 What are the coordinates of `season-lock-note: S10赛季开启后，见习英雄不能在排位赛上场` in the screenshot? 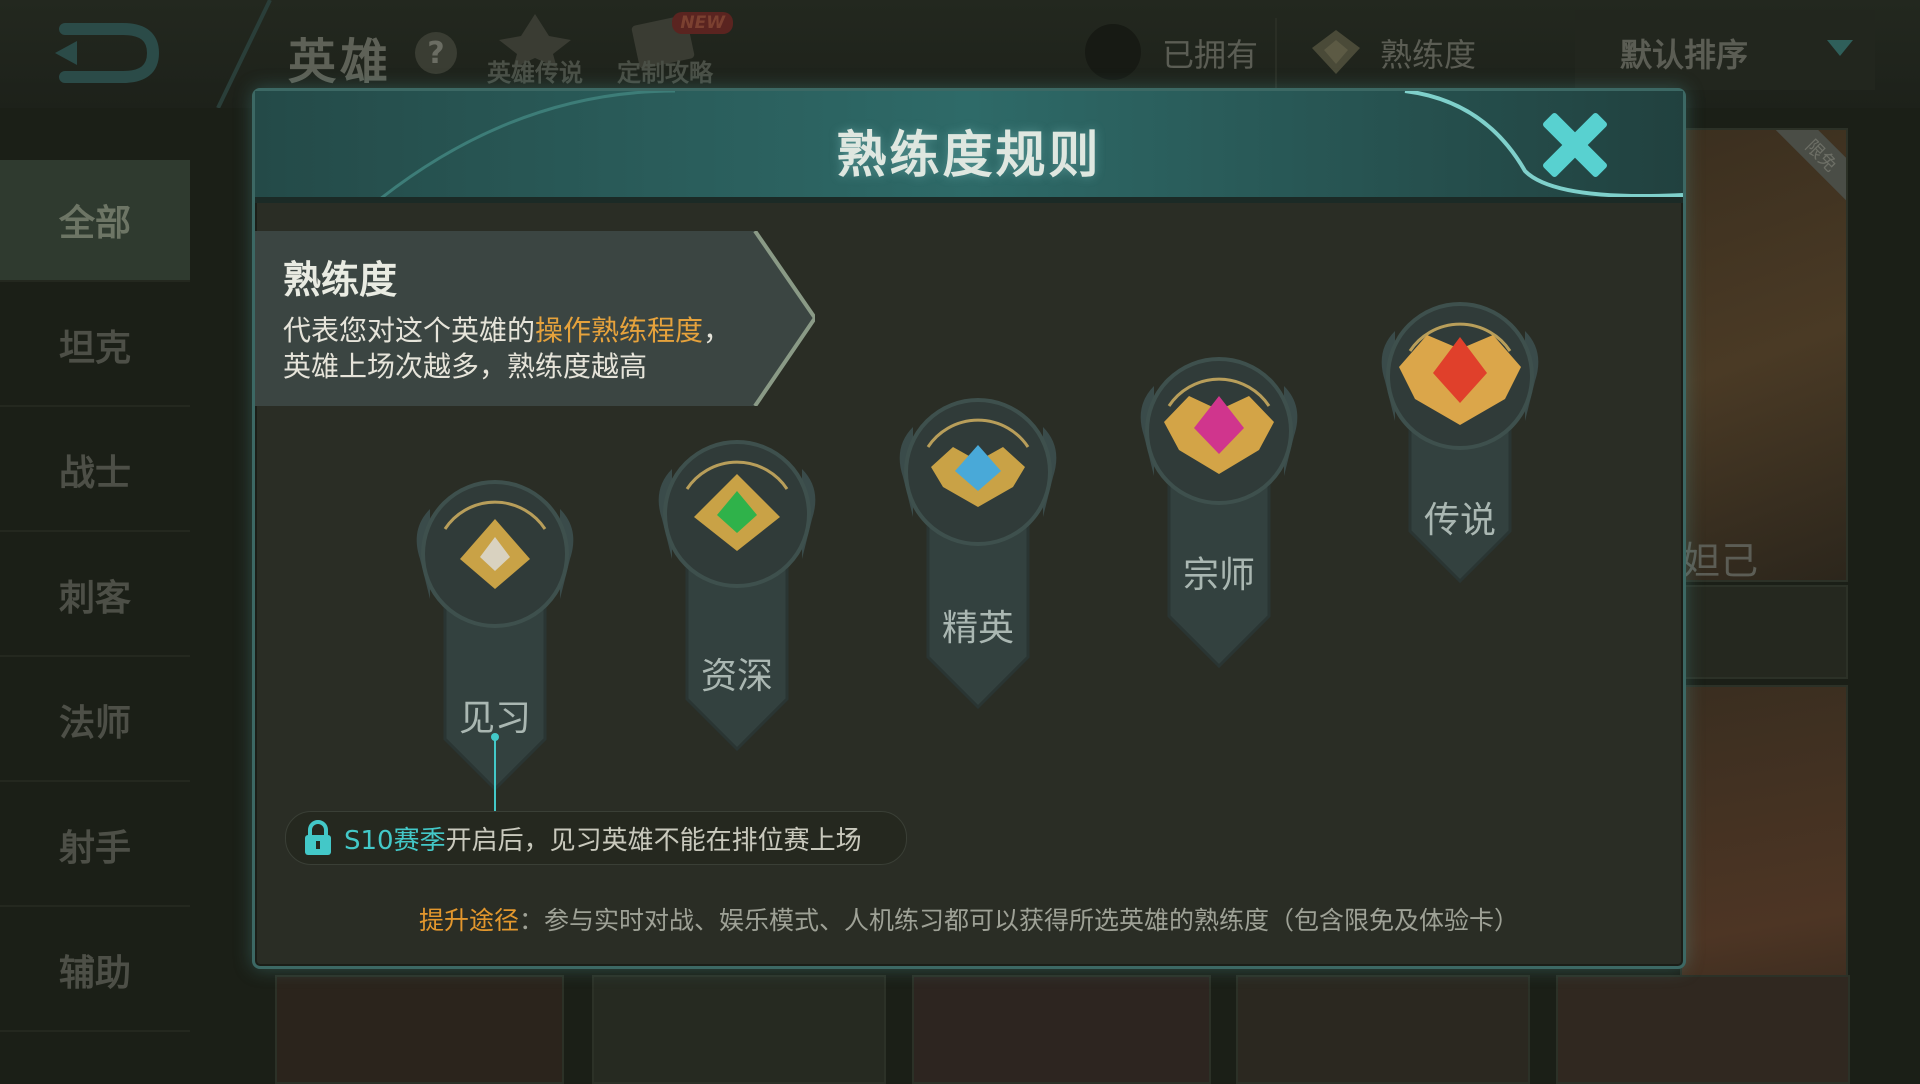 It's located at (596, 838).